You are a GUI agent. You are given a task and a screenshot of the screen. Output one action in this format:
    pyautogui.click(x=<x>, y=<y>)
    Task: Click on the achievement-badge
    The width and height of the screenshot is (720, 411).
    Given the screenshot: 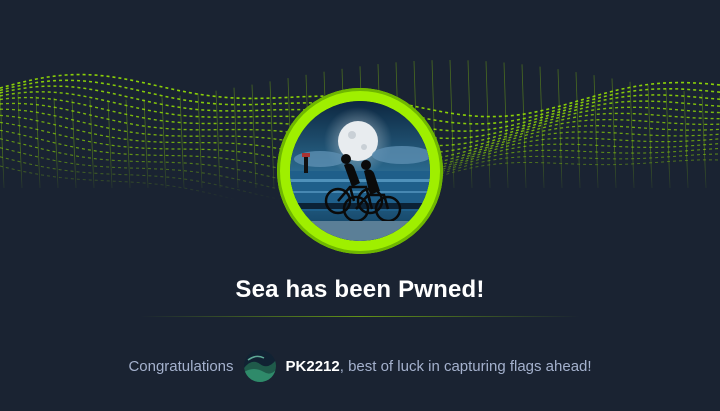 What is the action you would take?
    pyautogui.click(x=360, y=171)
    